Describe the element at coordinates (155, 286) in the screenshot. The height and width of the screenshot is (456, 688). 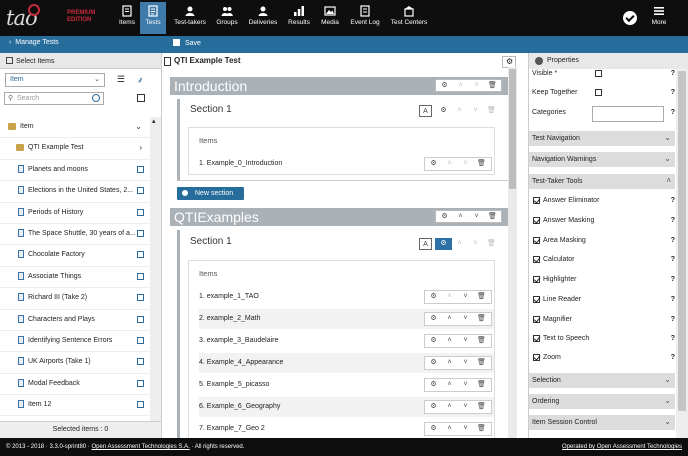
I see `left-scrollbar: ▴ ▾` at that location.